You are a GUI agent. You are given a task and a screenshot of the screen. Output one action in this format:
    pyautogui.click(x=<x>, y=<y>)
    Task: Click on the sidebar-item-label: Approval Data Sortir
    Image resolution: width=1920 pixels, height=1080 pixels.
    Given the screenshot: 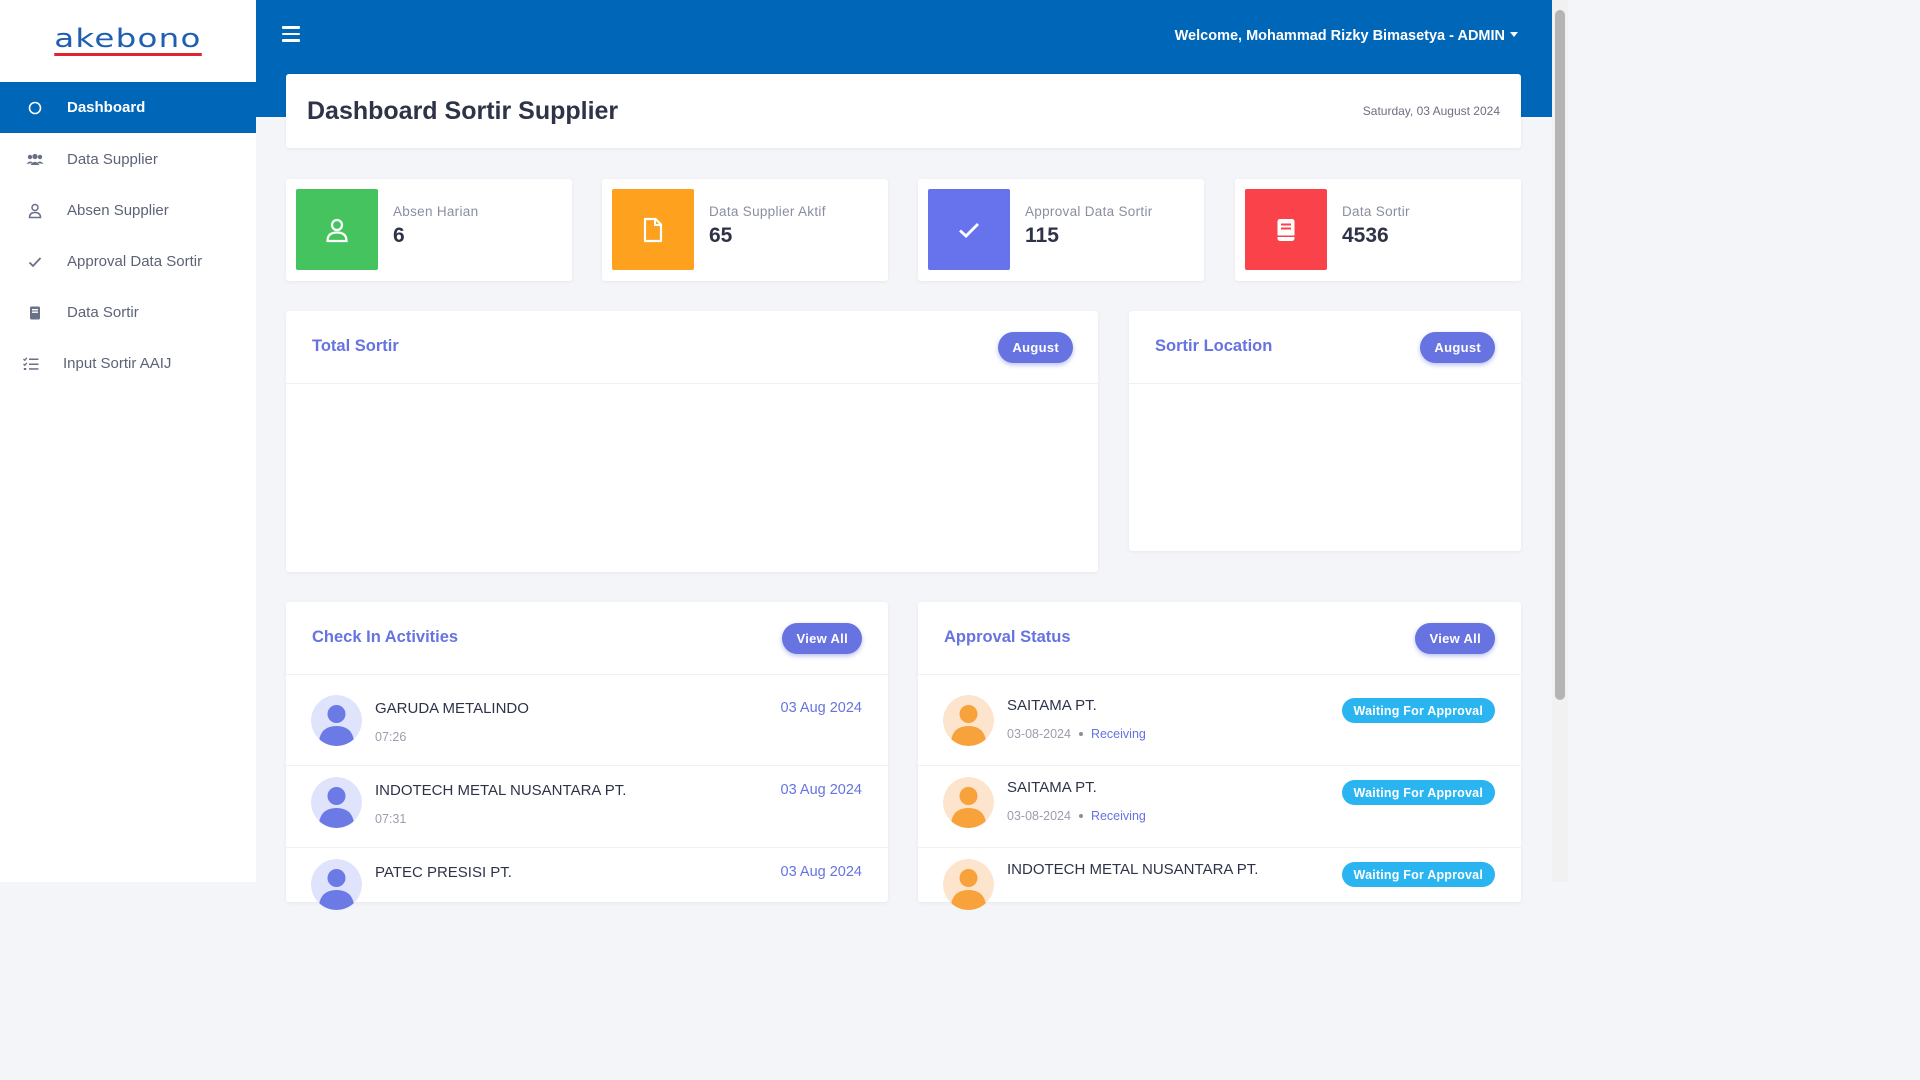 What is the action you would take?
    pyautogui.click(x=135, y=261)
    